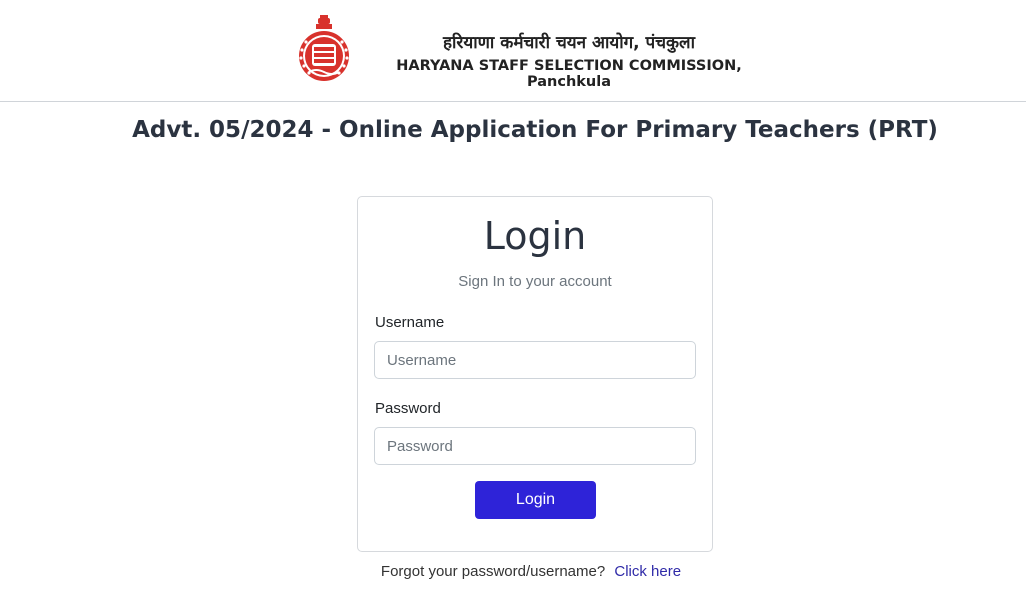 The width and height of the screenshot is (1026, 600). Describe the element at coordinates (535, 446) in the screenshot. I see `password-input` at that location.